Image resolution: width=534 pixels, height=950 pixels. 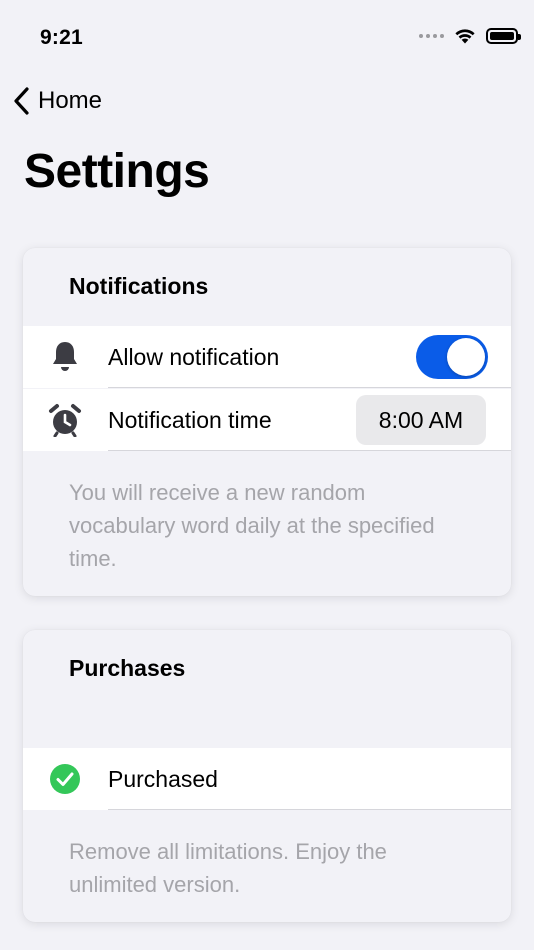 What do you see at coordinates (163, 778) in the screenshot?
I see `purchased-label: Purchased` at bounding box center [163, 778].